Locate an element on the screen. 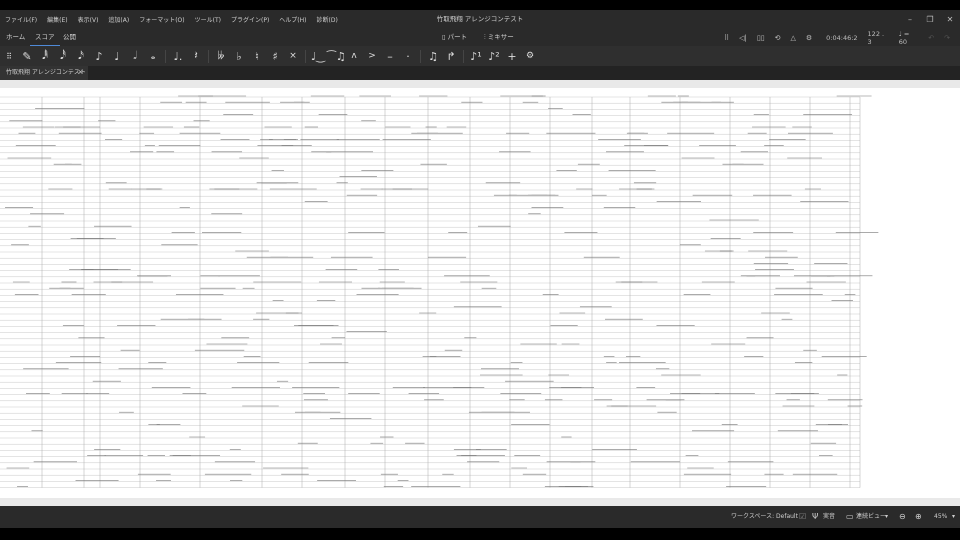  close-button: ✕ is located at coordinates (950, 19).